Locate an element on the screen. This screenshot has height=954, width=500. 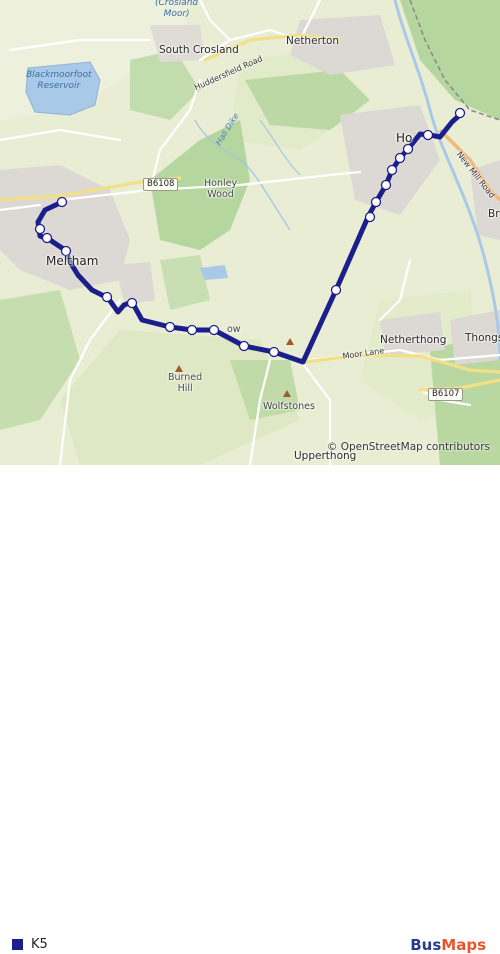
road-shield-b6107: B6107 is located at coordinates (446, 394).